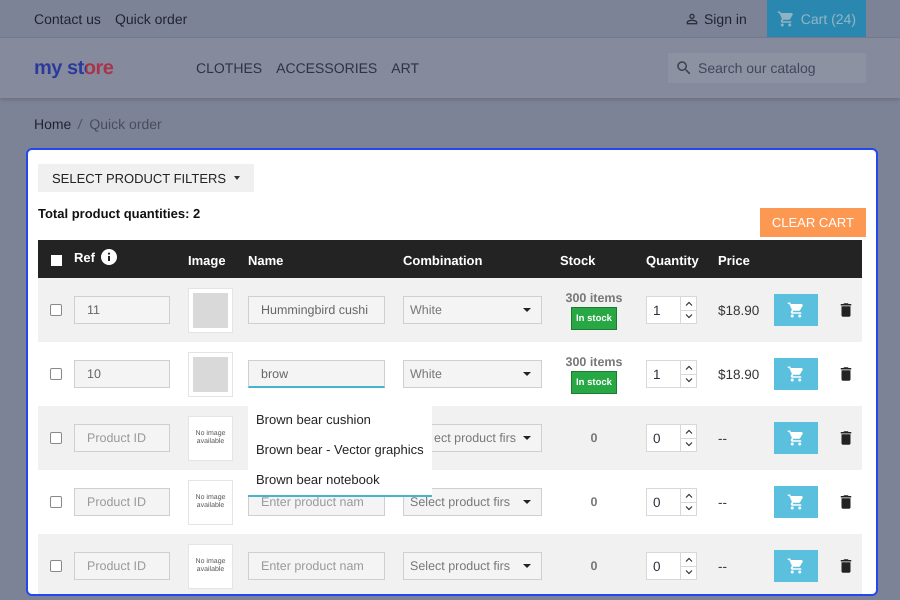 The width and height of the screenshot is (900, 600). Describe the element at coordinates (122, 374) in the screenshot. I see `product-id-field: 10` at that location.